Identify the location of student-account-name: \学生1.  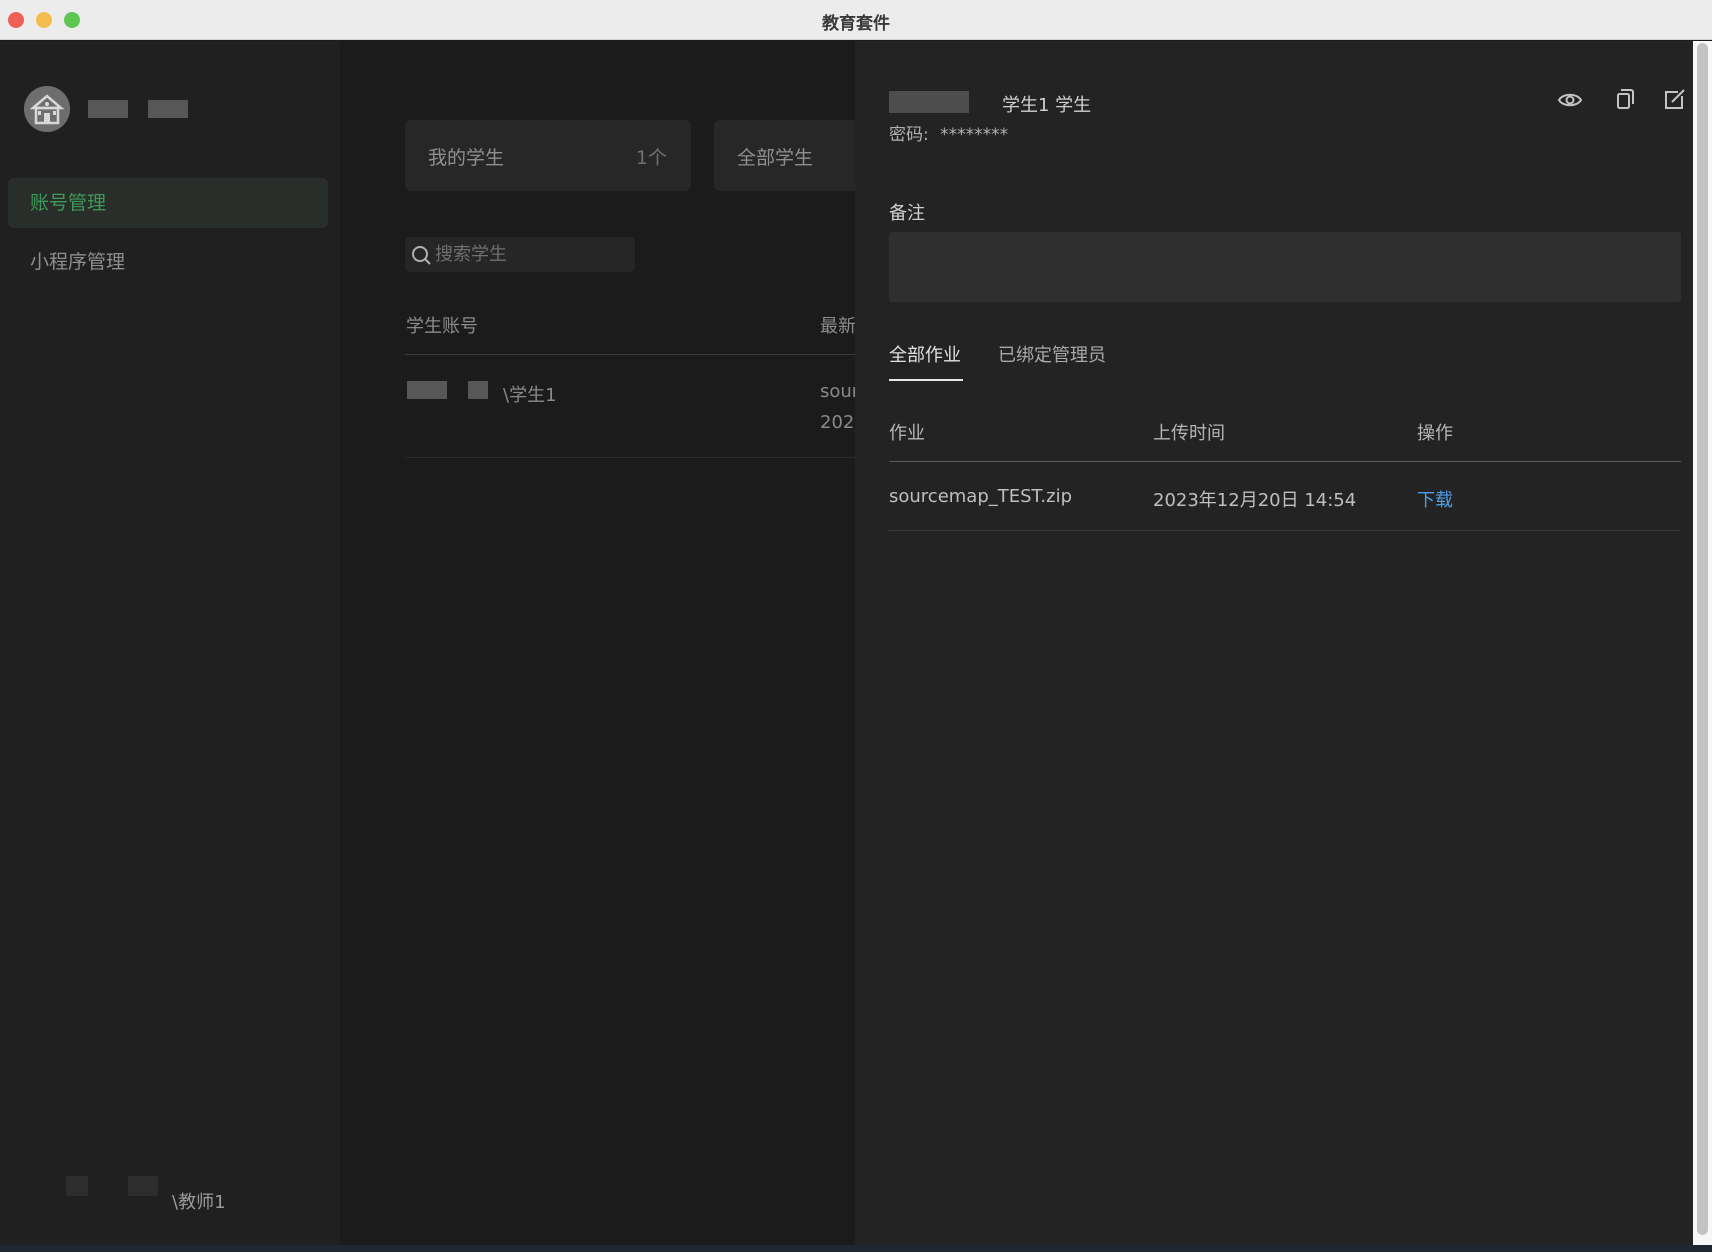
(530, 395).